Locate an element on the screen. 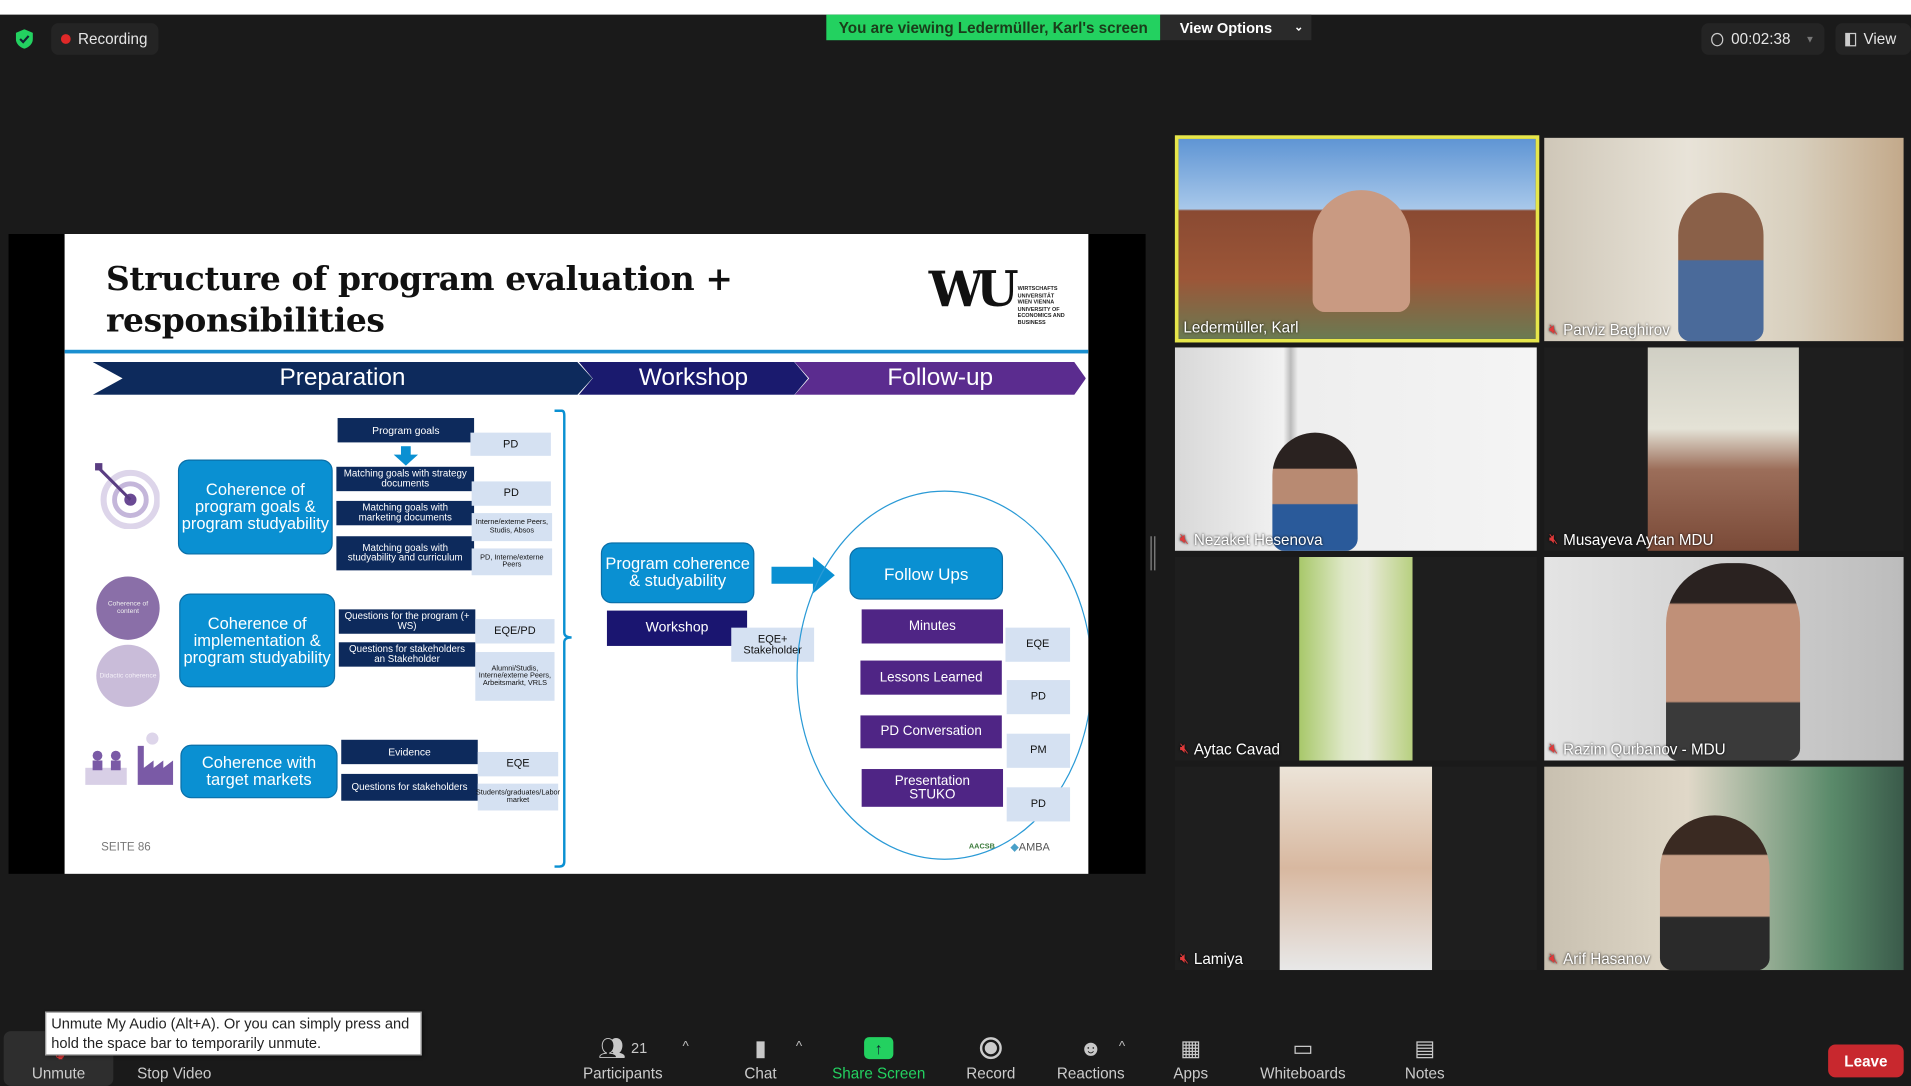 The image size is (1911, 1086). coherence-markets-box: Coherence with target markets is located at coordinates (259, 771).